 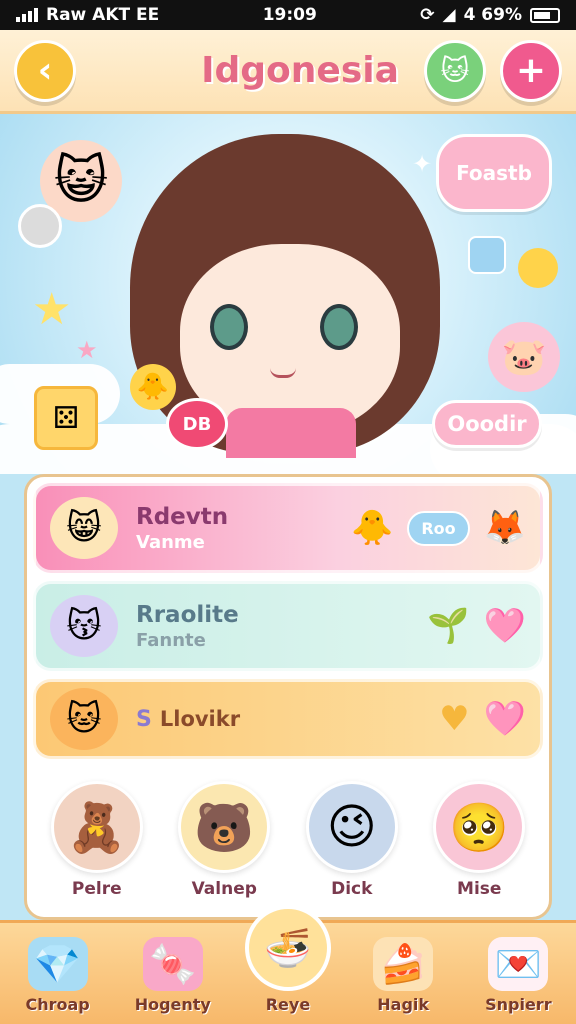 I want to click on nav-item-hagik: 🍰 Hagik, so click(x=403, y=975).